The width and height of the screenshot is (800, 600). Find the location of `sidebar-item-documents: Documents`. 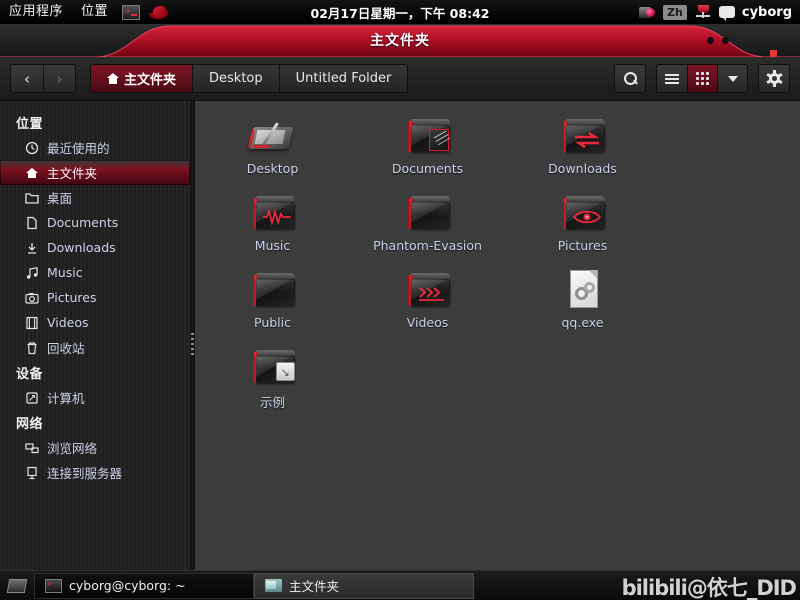

sidebar-item-documents: Documents is located at coordinates (95, 222).